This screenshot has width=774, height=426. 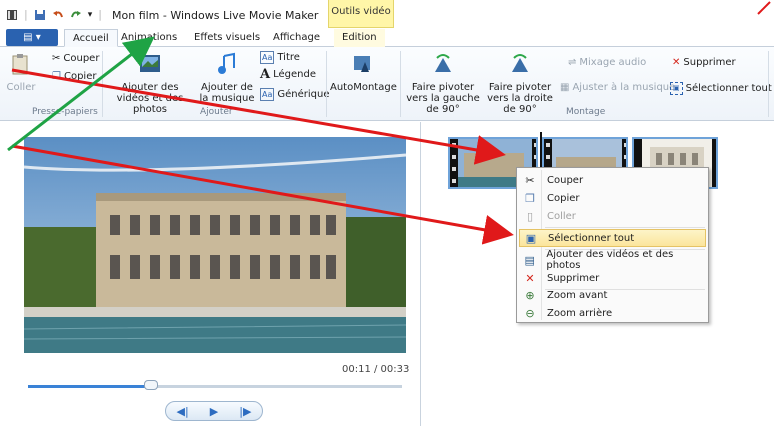 I want to click on add-videos-photos-label: Ajouter des vidéos et des photos, so click(x=150, y=98).